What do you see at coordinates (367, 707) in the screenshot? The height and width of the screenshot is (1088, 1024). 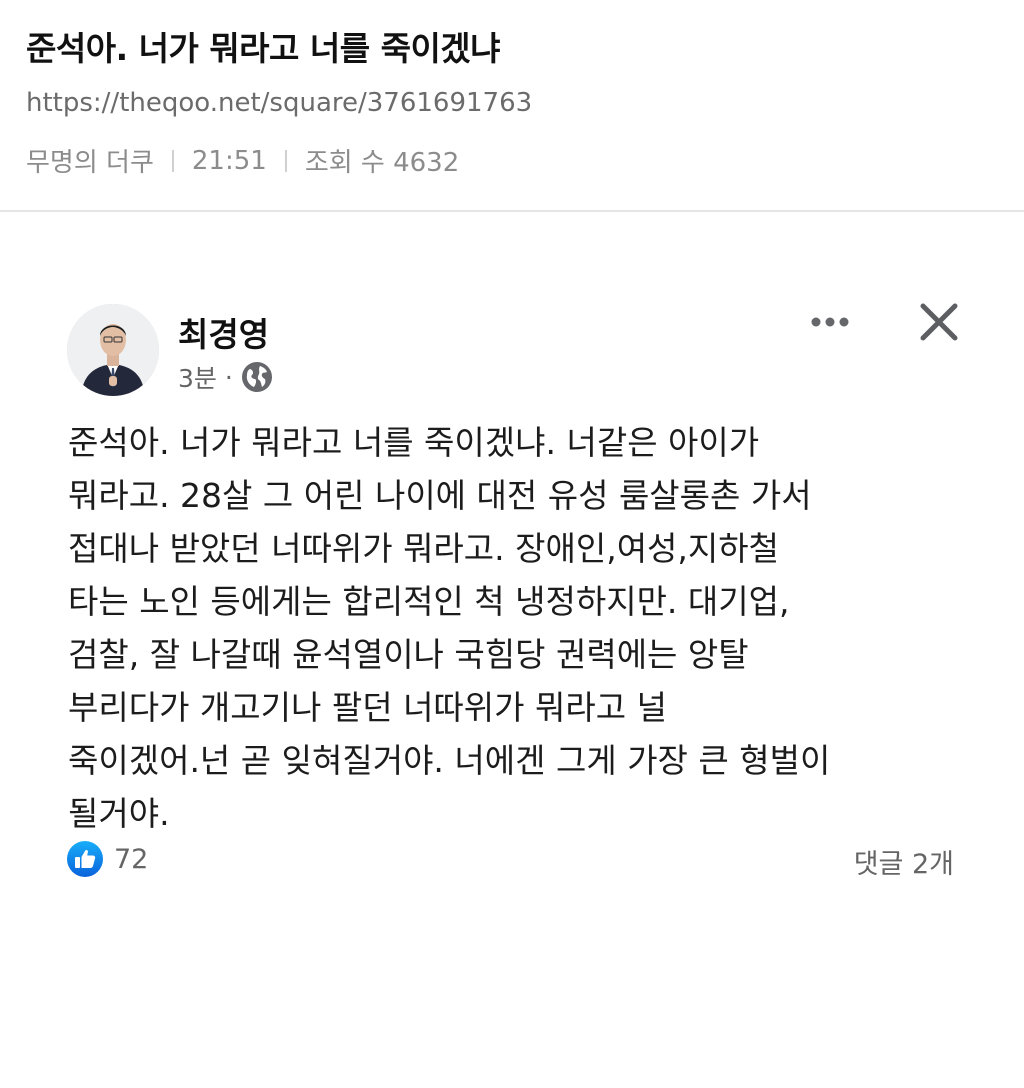 I see `post-text-line: 부리다가 개고기나 팔던 너따위가 뭐라고 널` at bounding box center [367, 707].